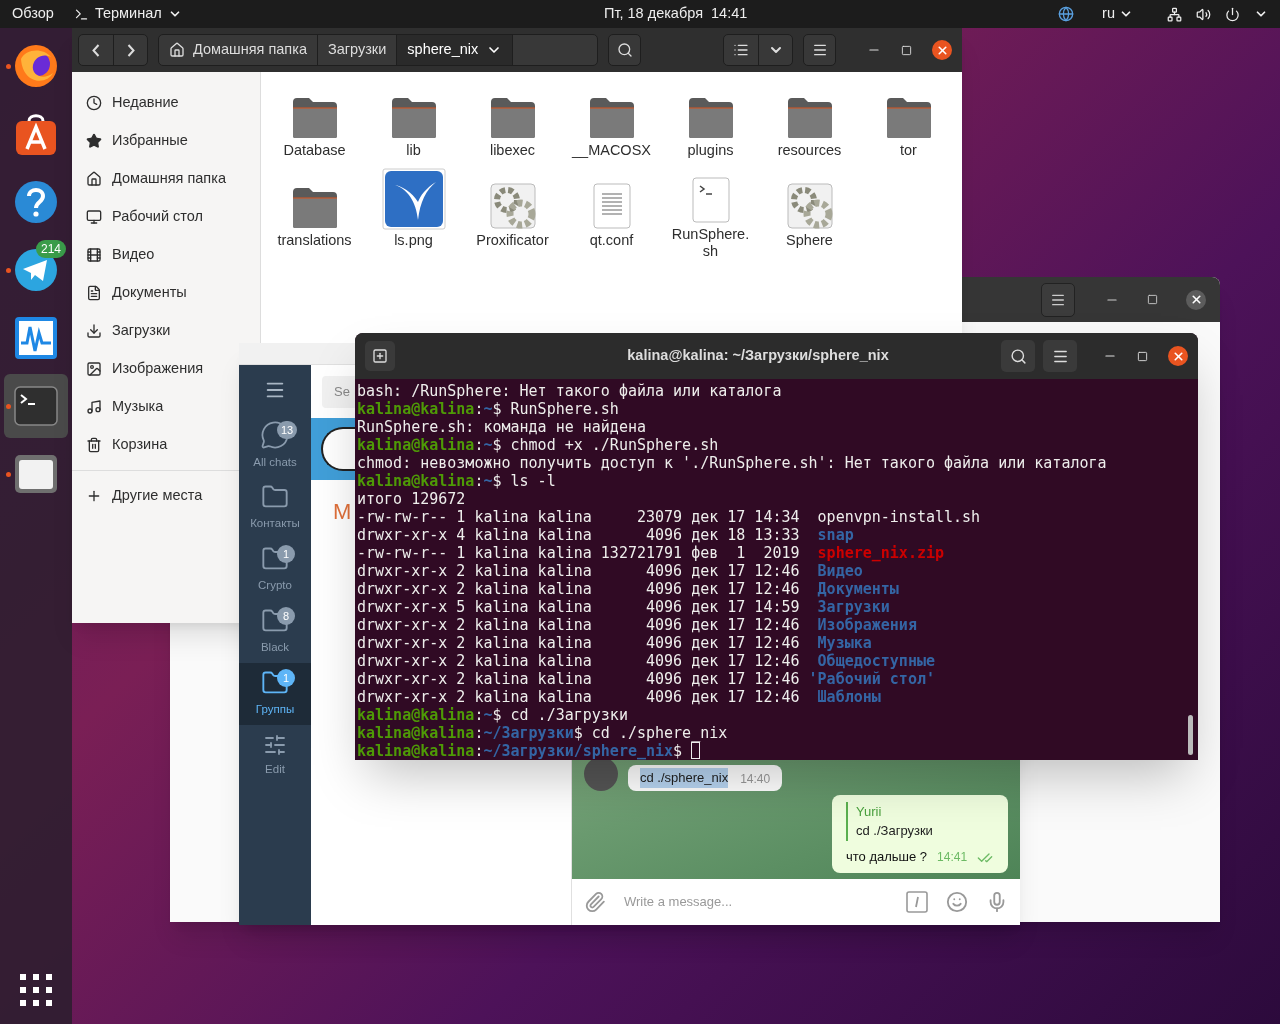 The width and height of the screenshot is (1280, 1024). I want to click on terminal-line: итого 129672, so click(411, 499).